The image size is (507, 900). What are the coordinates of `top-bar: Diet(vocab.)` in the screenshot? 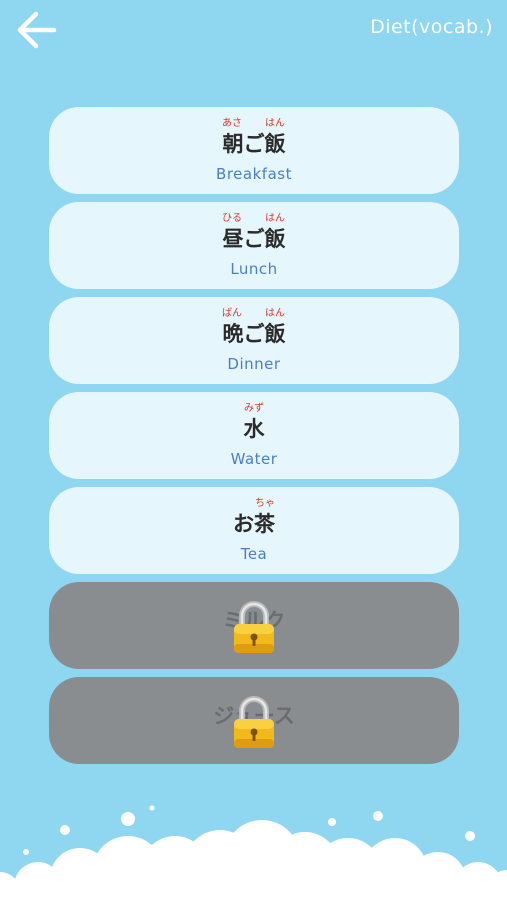 It's located at (253, 30).